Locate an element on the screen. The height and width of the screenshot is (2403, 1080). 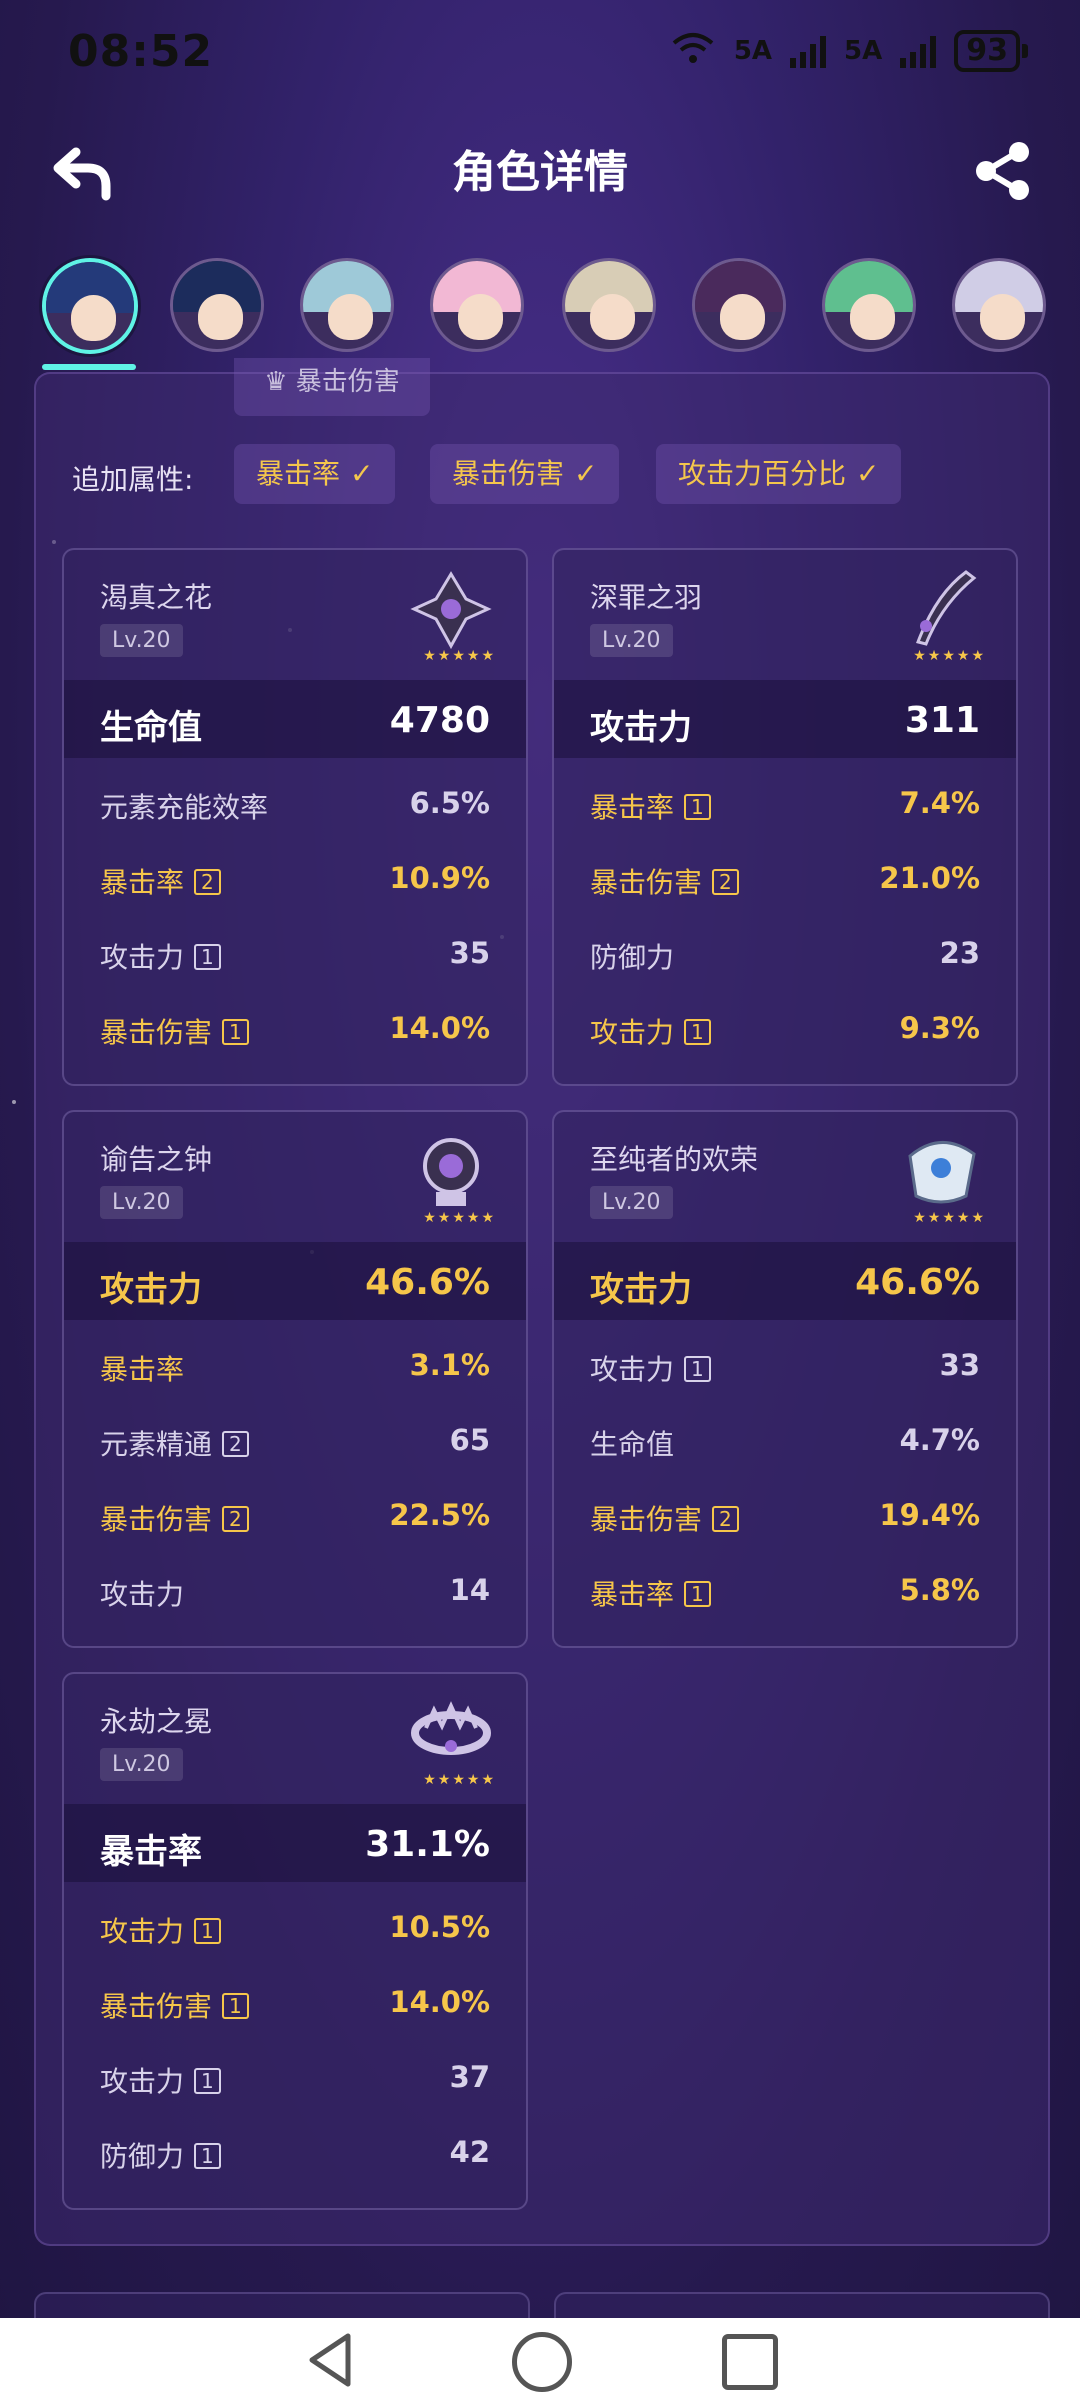
star-decoration is located at coordinates (14, 1102).